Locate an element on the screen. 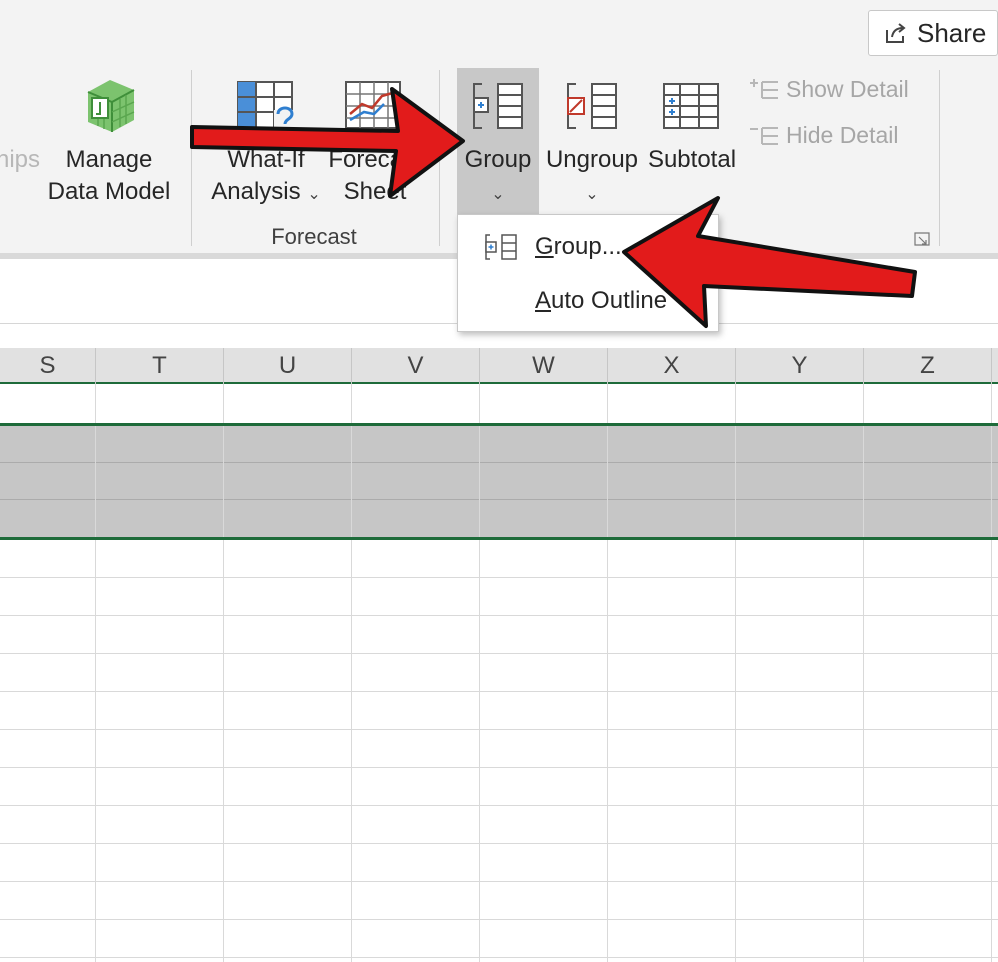  ungroup-button-label: Ungroup is located at coordinates (592, 159).